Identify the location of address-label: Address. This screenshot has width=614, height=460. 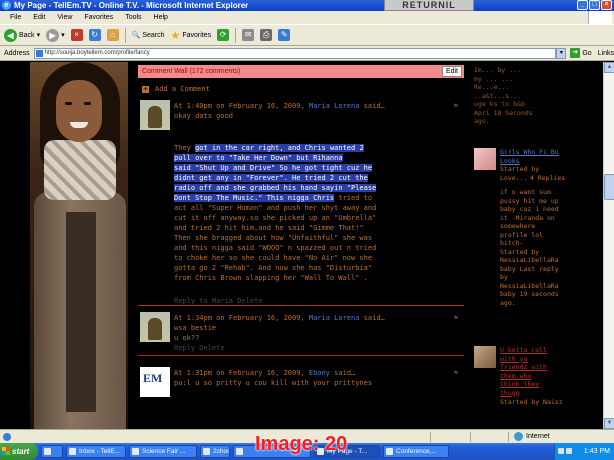
(17, 53).